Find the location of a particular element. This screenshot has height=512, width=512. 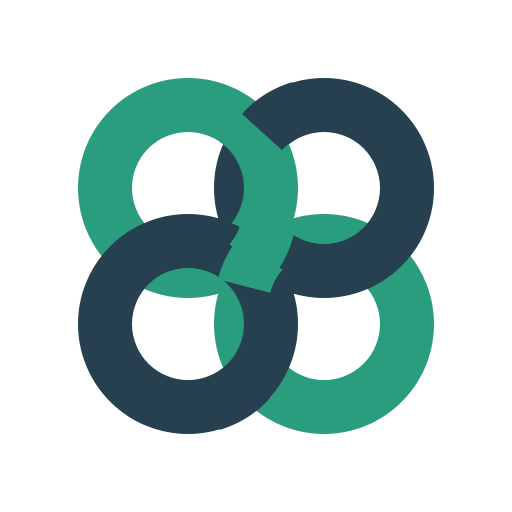

weave-bottom-right-over is located at coordinates (250, 264).